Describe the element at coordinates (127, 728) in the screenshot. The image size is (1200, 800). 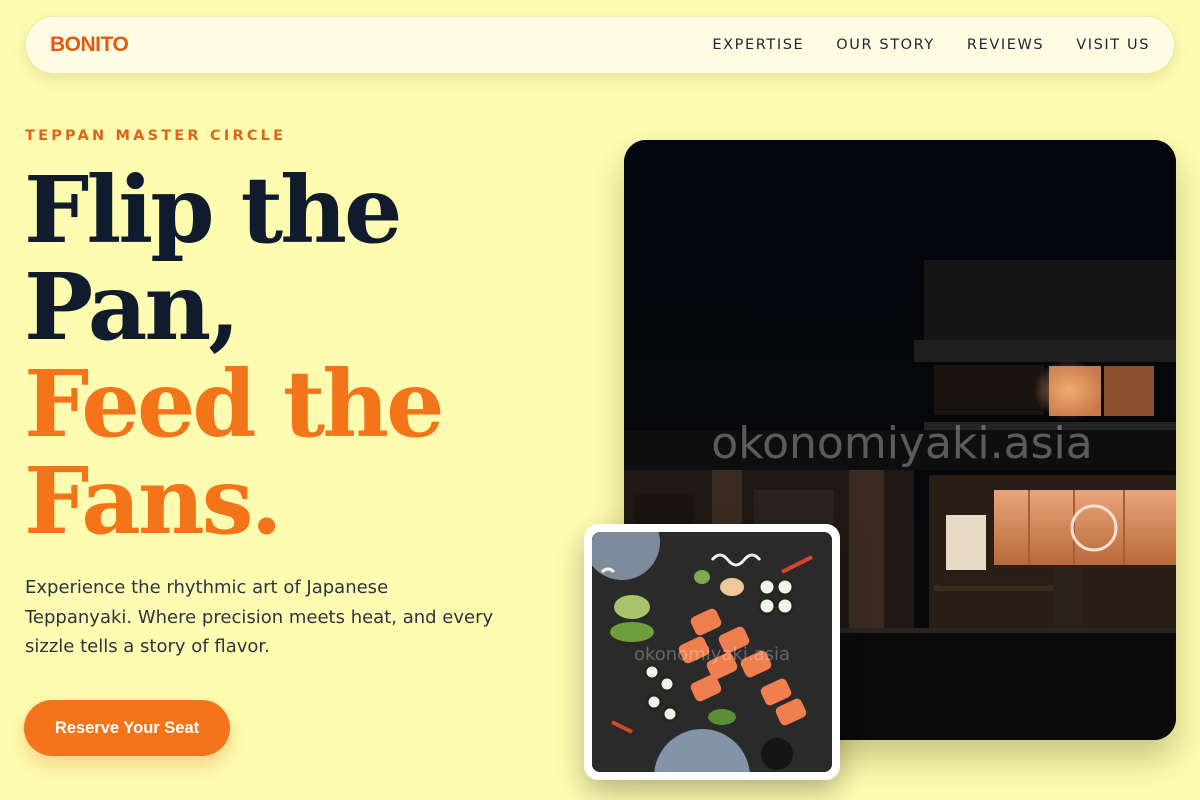
I see `reserve-seat-button: Reserve Your Seat` at that location.